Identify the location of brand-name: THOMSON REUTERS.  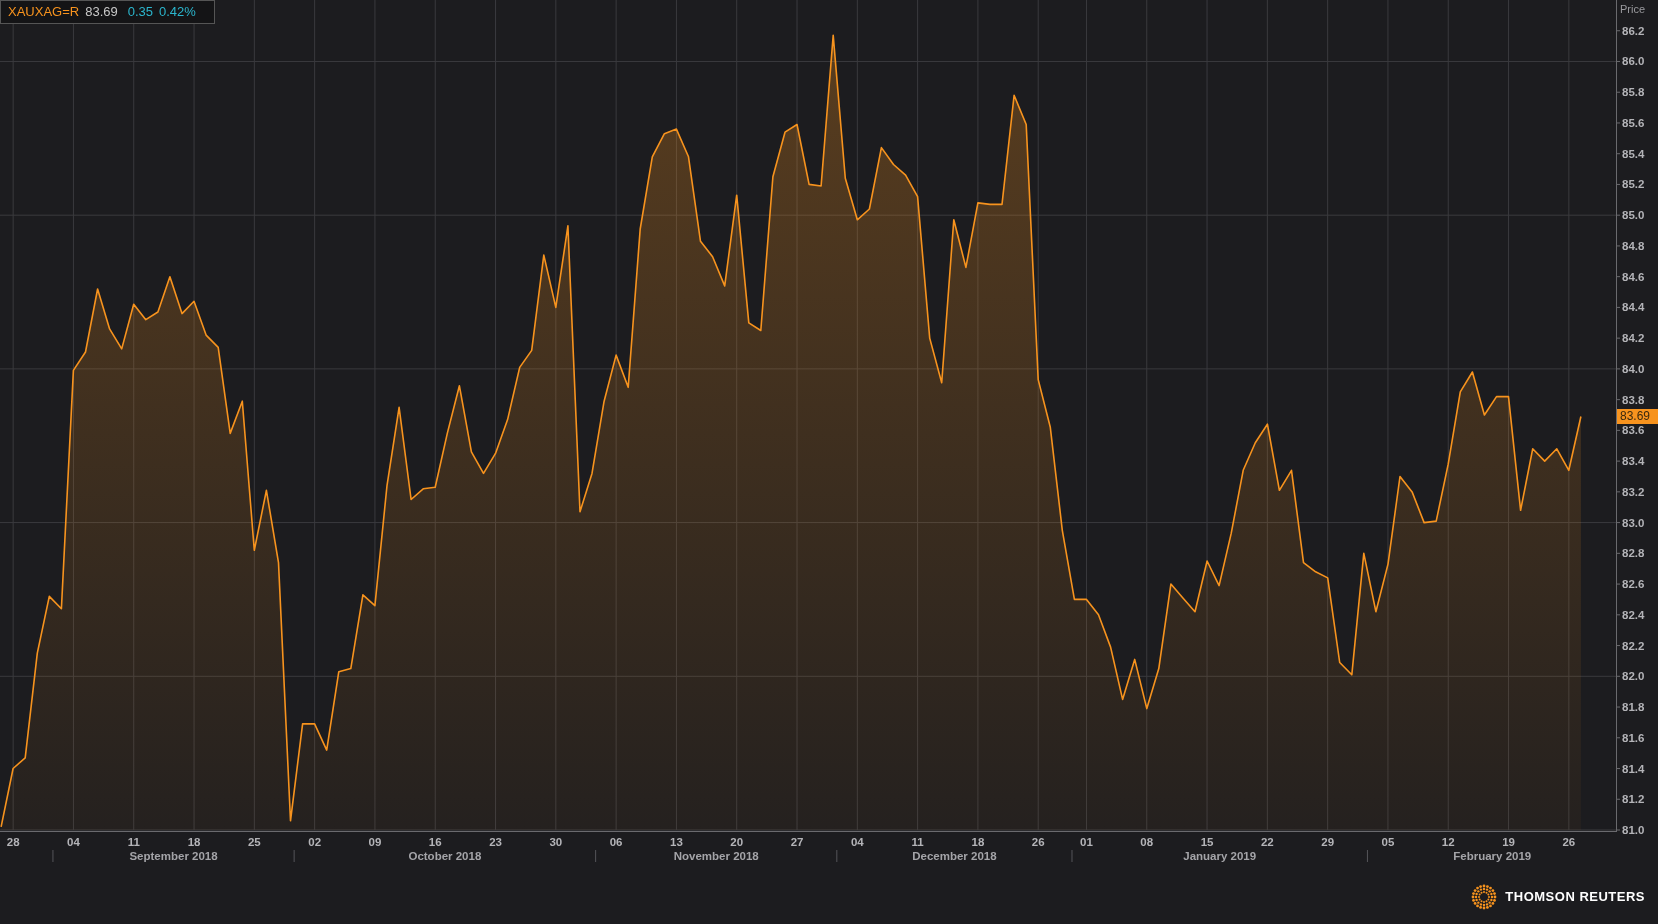
(1575, 897).